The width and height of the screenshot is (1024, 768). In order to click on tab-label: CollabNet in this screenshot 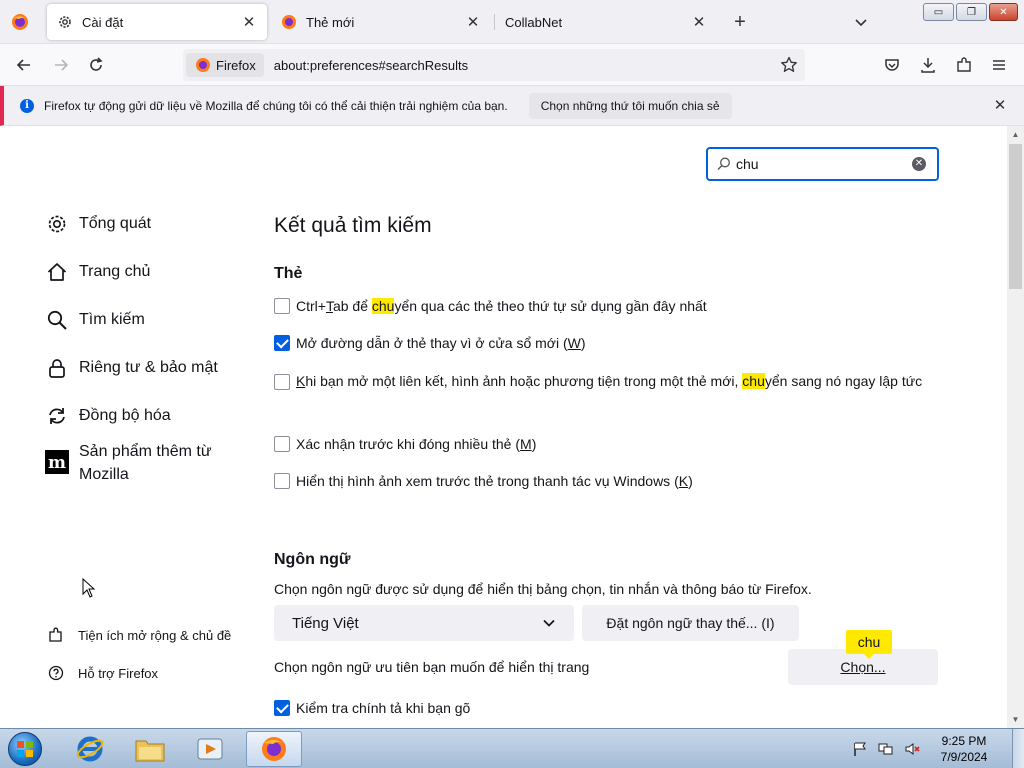, I will do `click(534, 22)`.